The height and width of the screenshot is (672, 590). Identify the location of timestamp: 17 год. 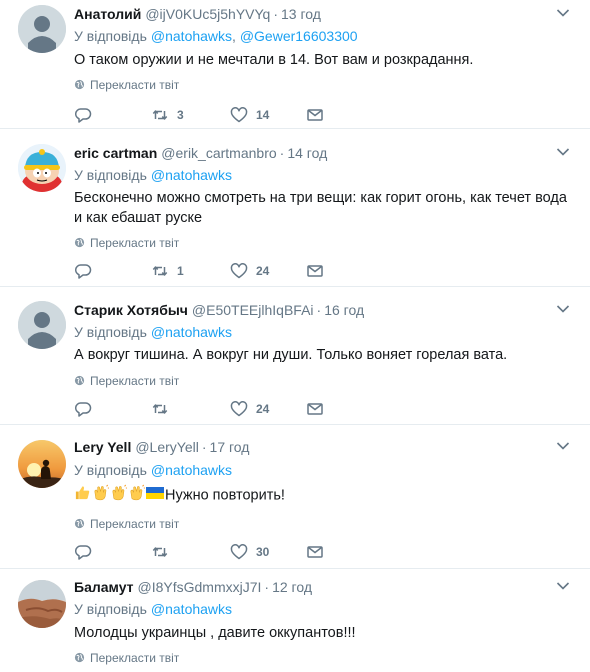
(230, 447).